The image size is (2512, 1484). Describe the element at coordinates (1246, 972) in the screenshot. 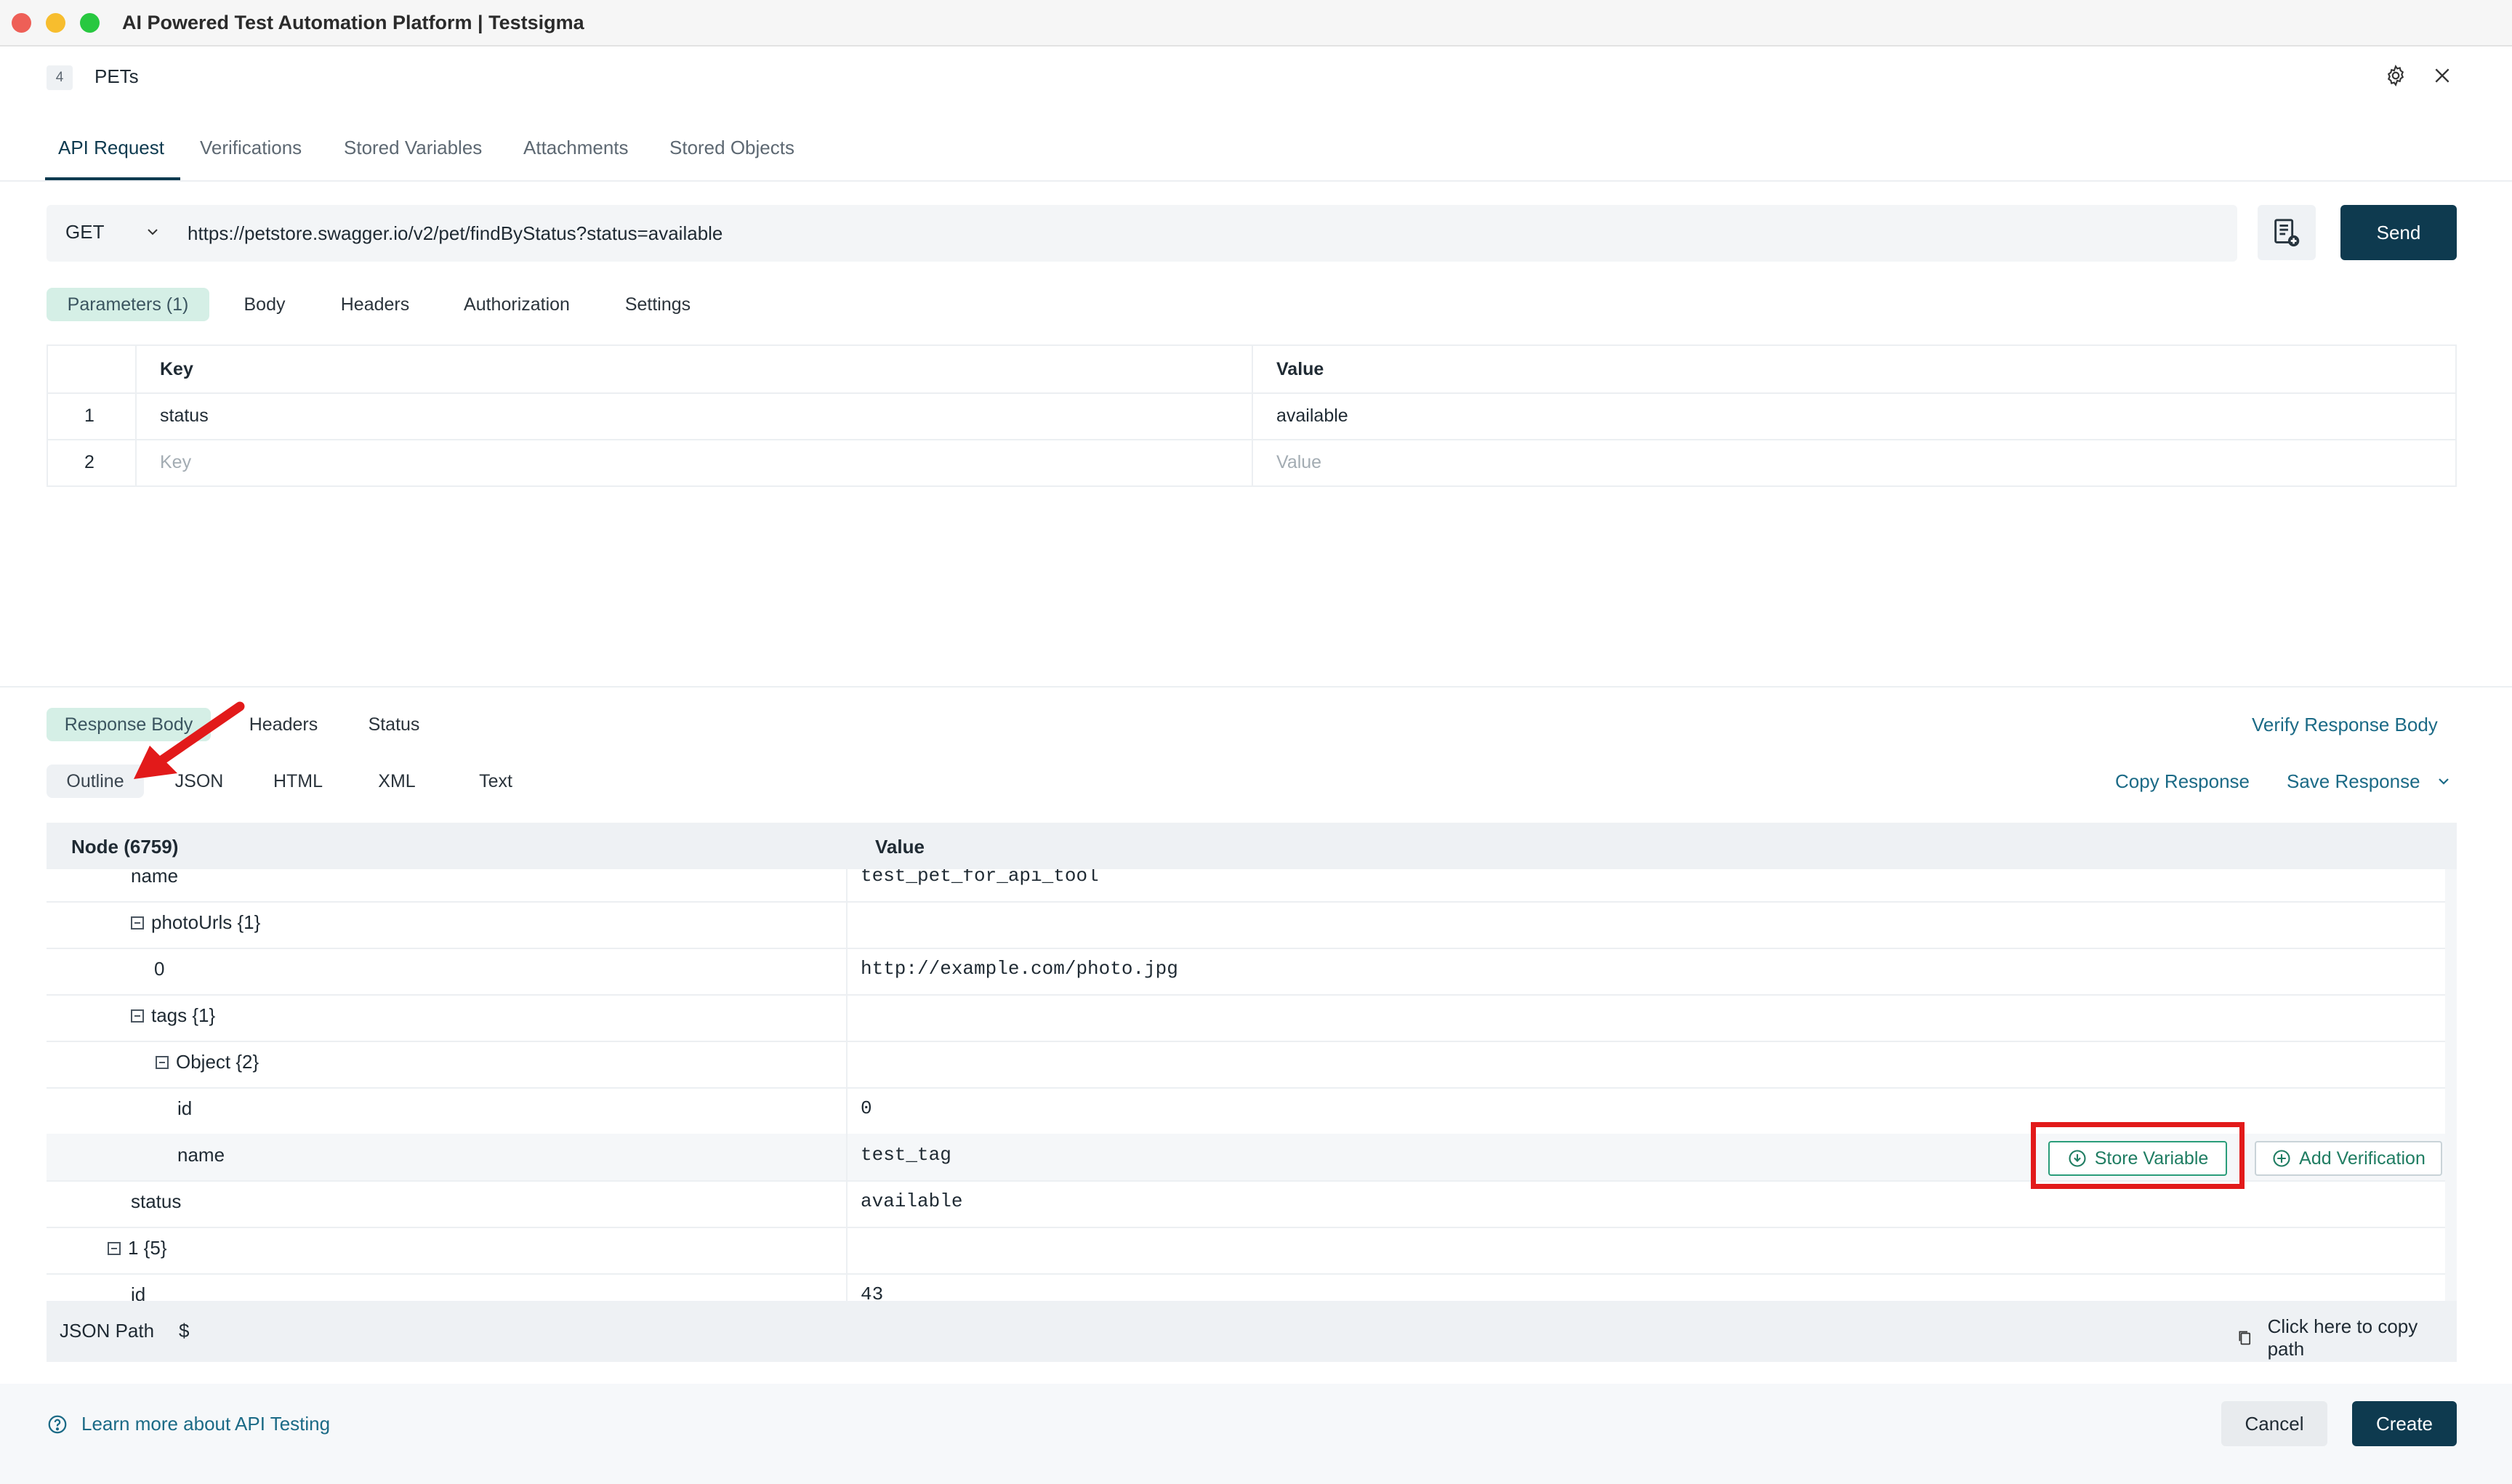

I see `outline-row: 0 http://example.com/photo.jpg` at that location.